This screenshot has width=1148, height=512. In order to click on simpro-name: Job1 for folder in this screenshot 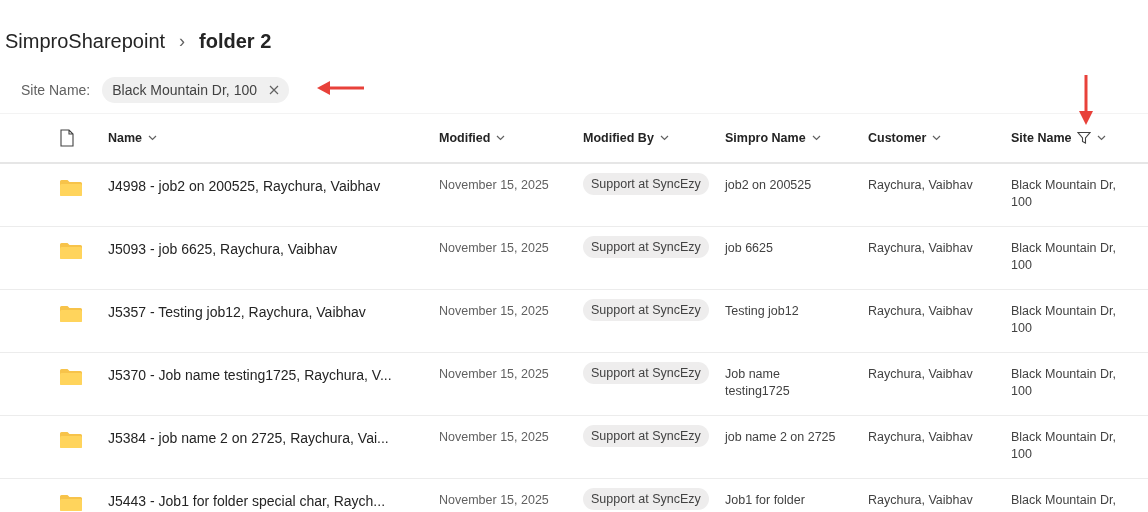, I will do `click(765, 500)`.